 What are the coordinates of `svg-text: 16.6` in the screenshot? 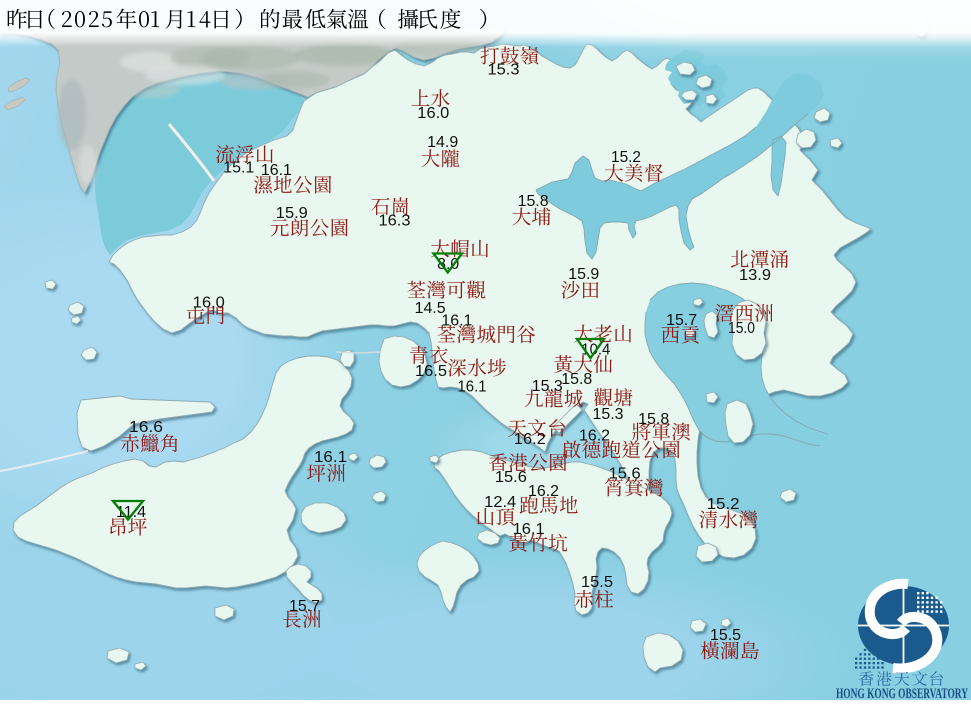 It's located at (146, 427).